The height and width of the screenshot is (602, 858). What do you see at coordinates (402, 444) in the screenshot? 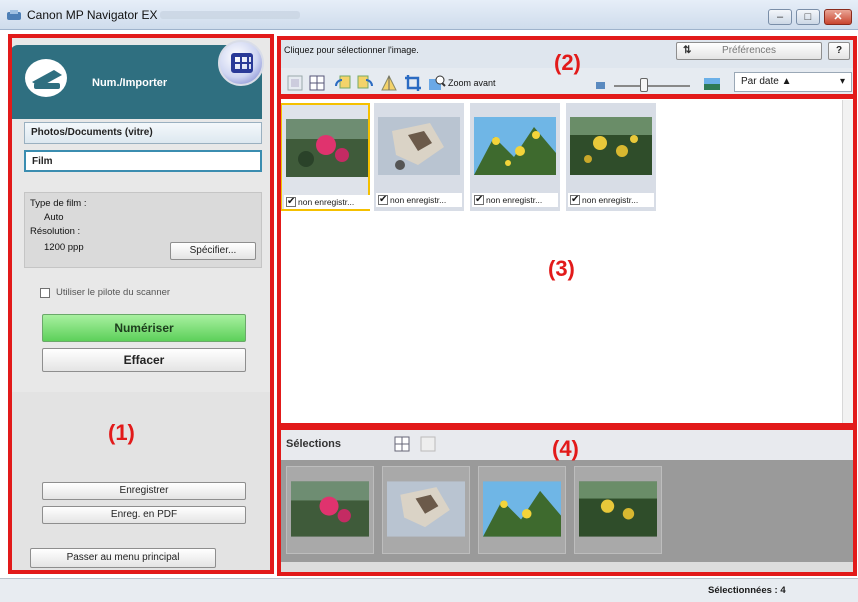
I see `selections-grid-icon` at bounding box center [402, 444].